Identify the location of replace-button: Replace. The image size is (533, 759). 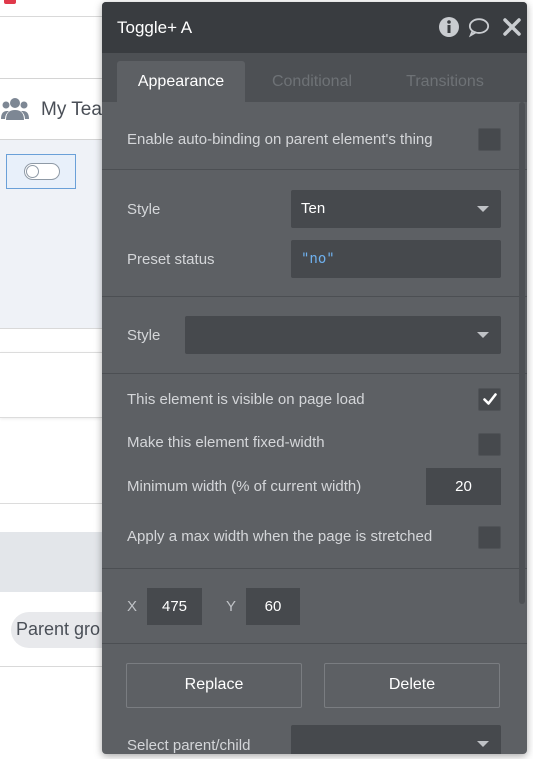
(214, 685).